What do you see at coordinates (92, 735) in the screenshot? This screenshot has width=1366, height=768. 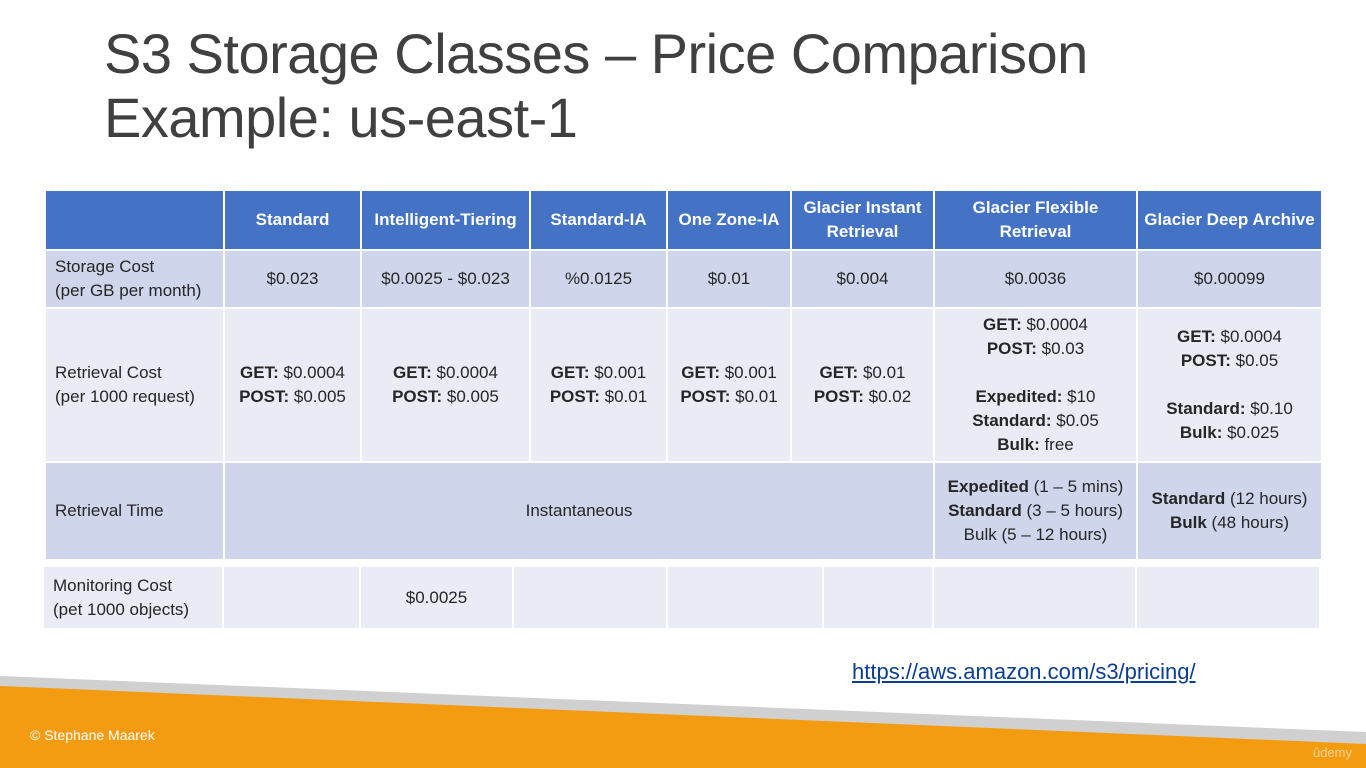 I see `copyright-text: © Stephane Maarek` at bounding box center [92, 735].